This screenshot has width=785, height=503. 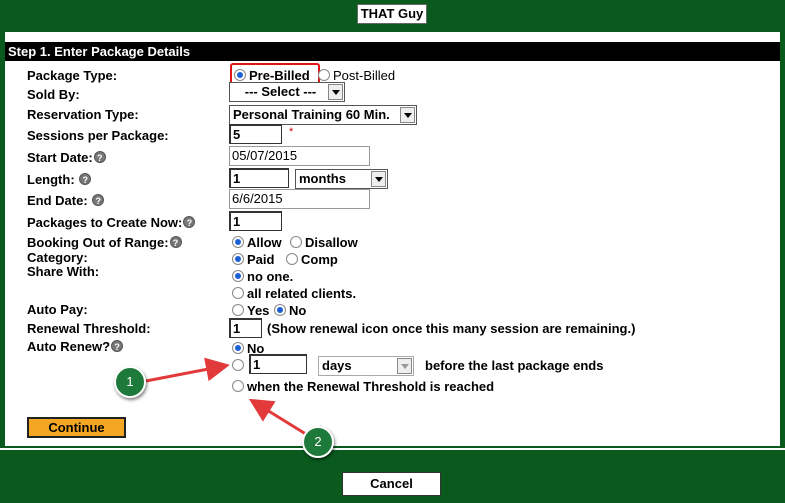 What do you see at coordinates (227, 397) in the screenshot?
I see `annotation-arrows` at bounding box center [227, 397].